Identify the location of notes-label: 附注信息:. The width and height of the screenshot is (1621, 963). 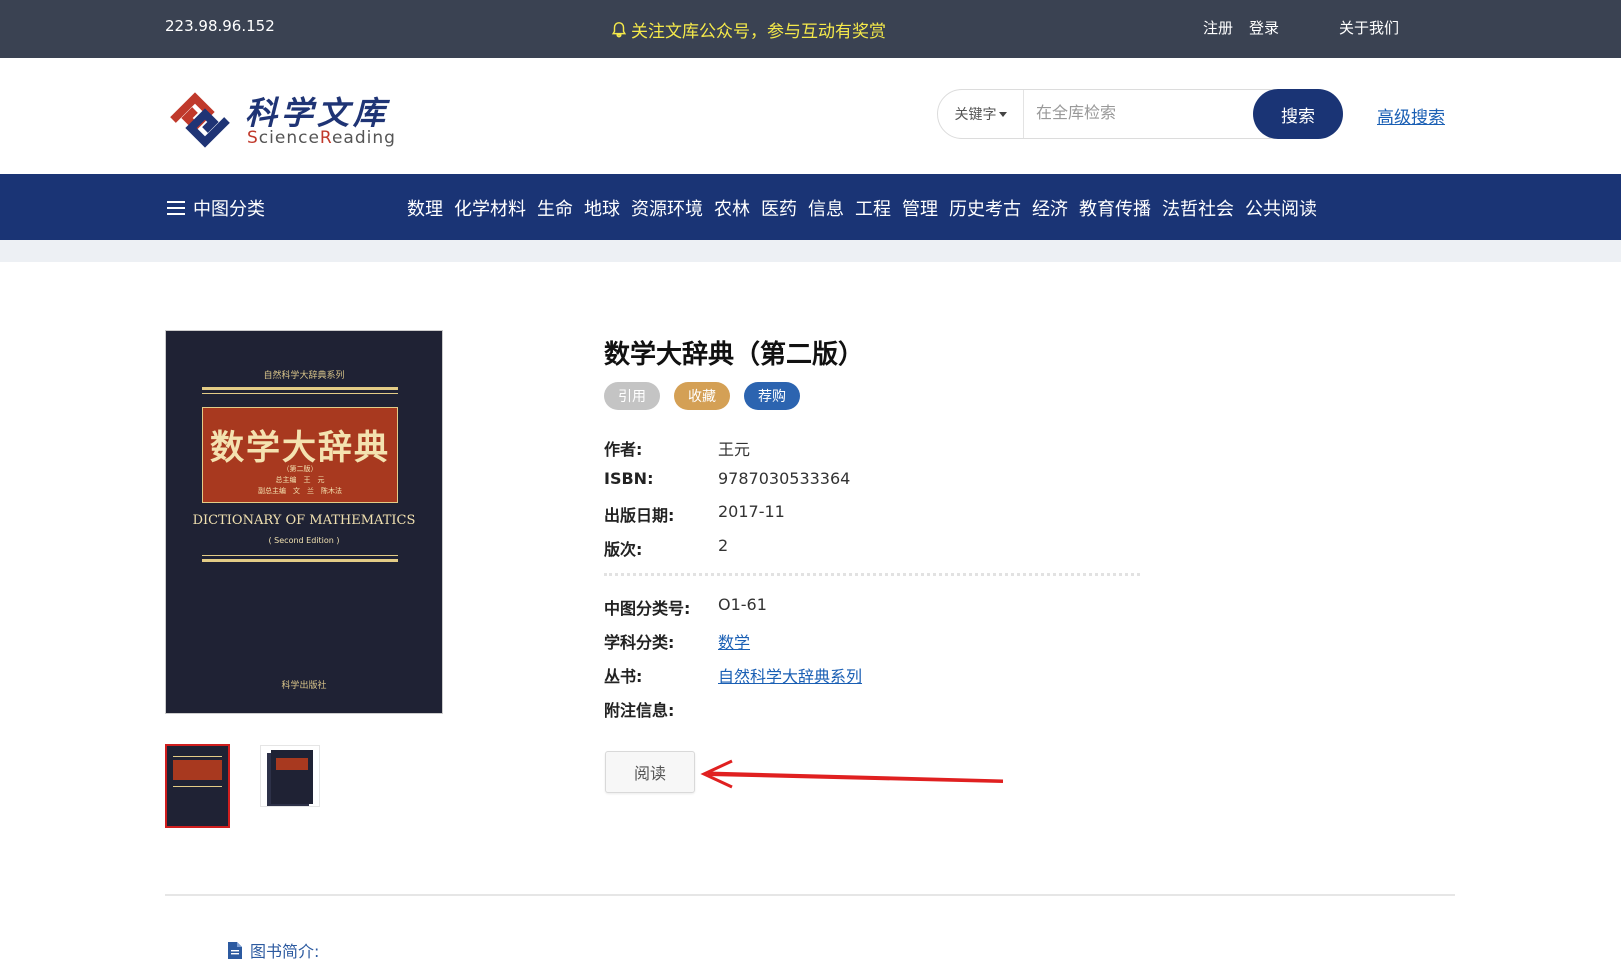
(639, 710).